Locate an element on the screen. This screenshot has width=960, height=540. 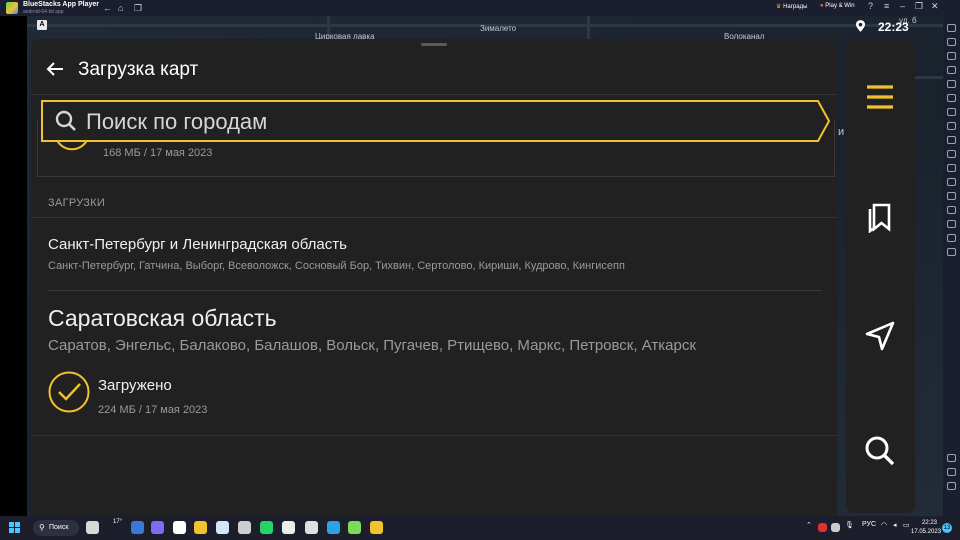
media-icon is located at coordinates (951, 56).